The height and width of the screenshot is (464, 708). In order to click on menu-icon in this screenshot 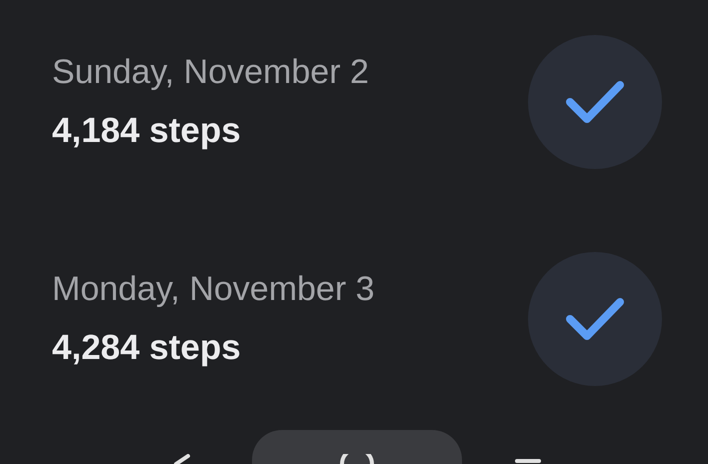, I will do `click(528, 461)`.